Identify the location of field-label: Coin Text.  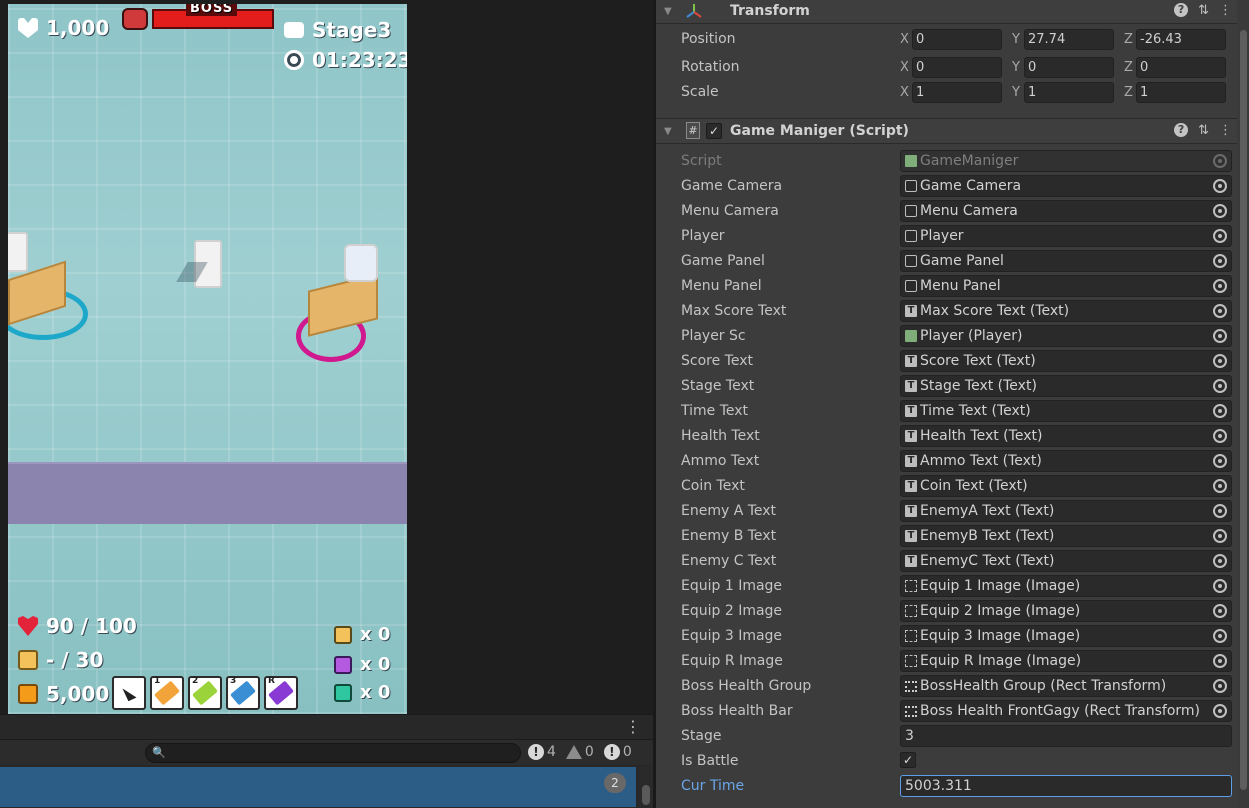
(713, 486).